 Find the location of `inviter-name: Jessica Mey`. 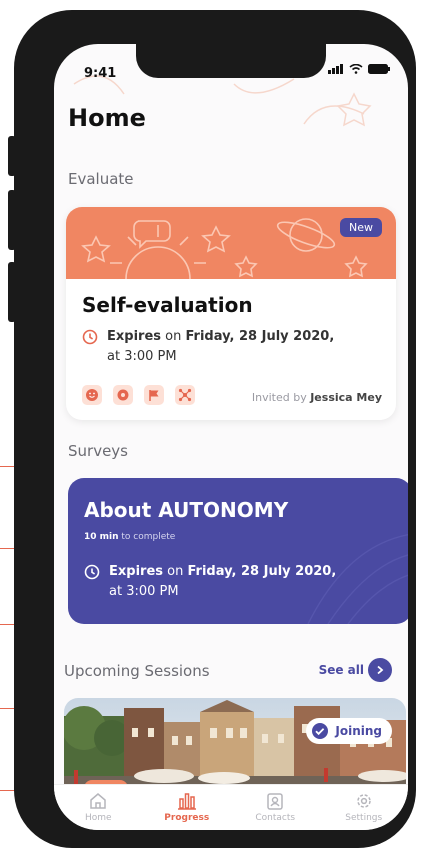

inviter-name: Jessica Mey is located at coordinates (346, 397).